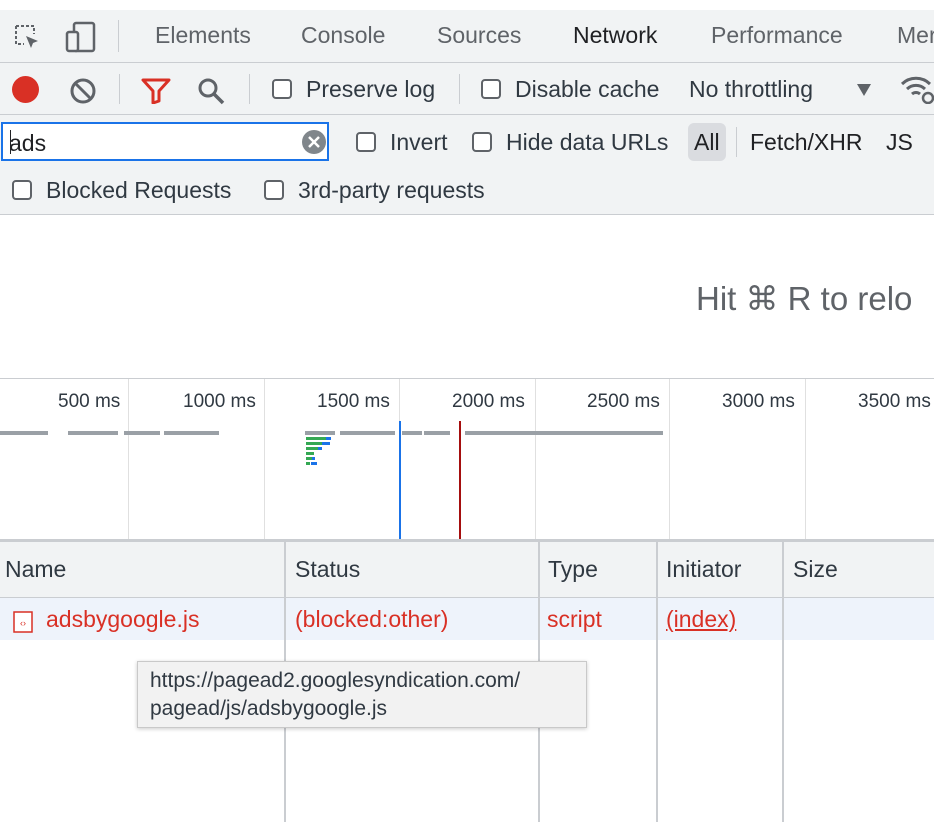 Image resolution: width=934 pixels, height=822 pixels. I want to click on blocked-requests-label: Blocked Requests, so click(139, 190).